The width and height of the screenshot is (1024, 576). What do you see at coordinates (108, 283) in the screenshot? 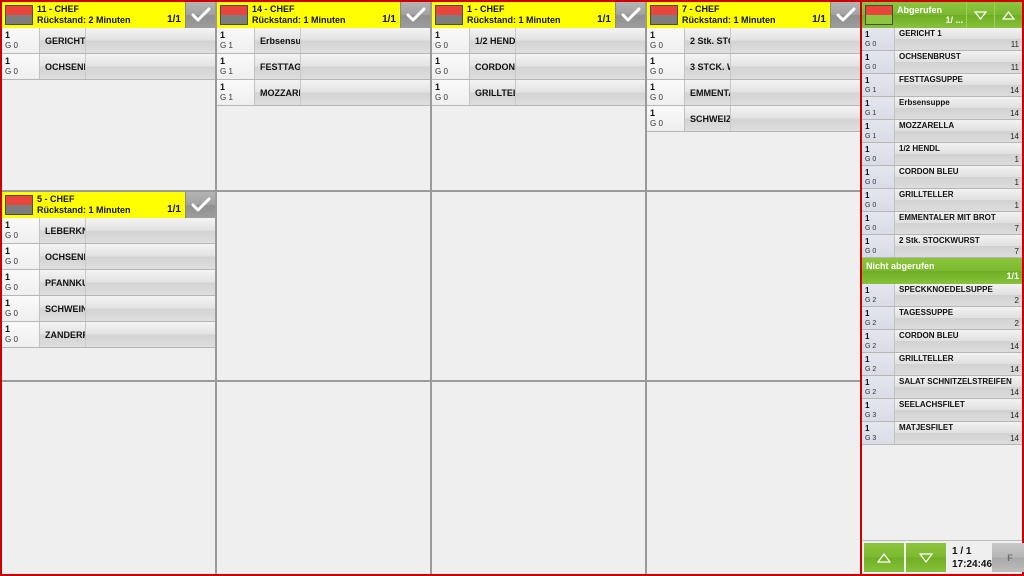
I see `order-item-row: 1G 0 PFANNKUCHENSUPPE` at bounding box center [108, 283].